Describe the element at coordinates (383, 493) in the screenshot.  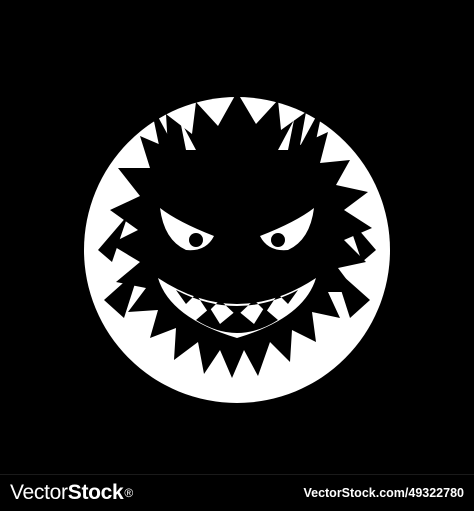
I see `image-credit: VectorStock.com/49322780` at that location.